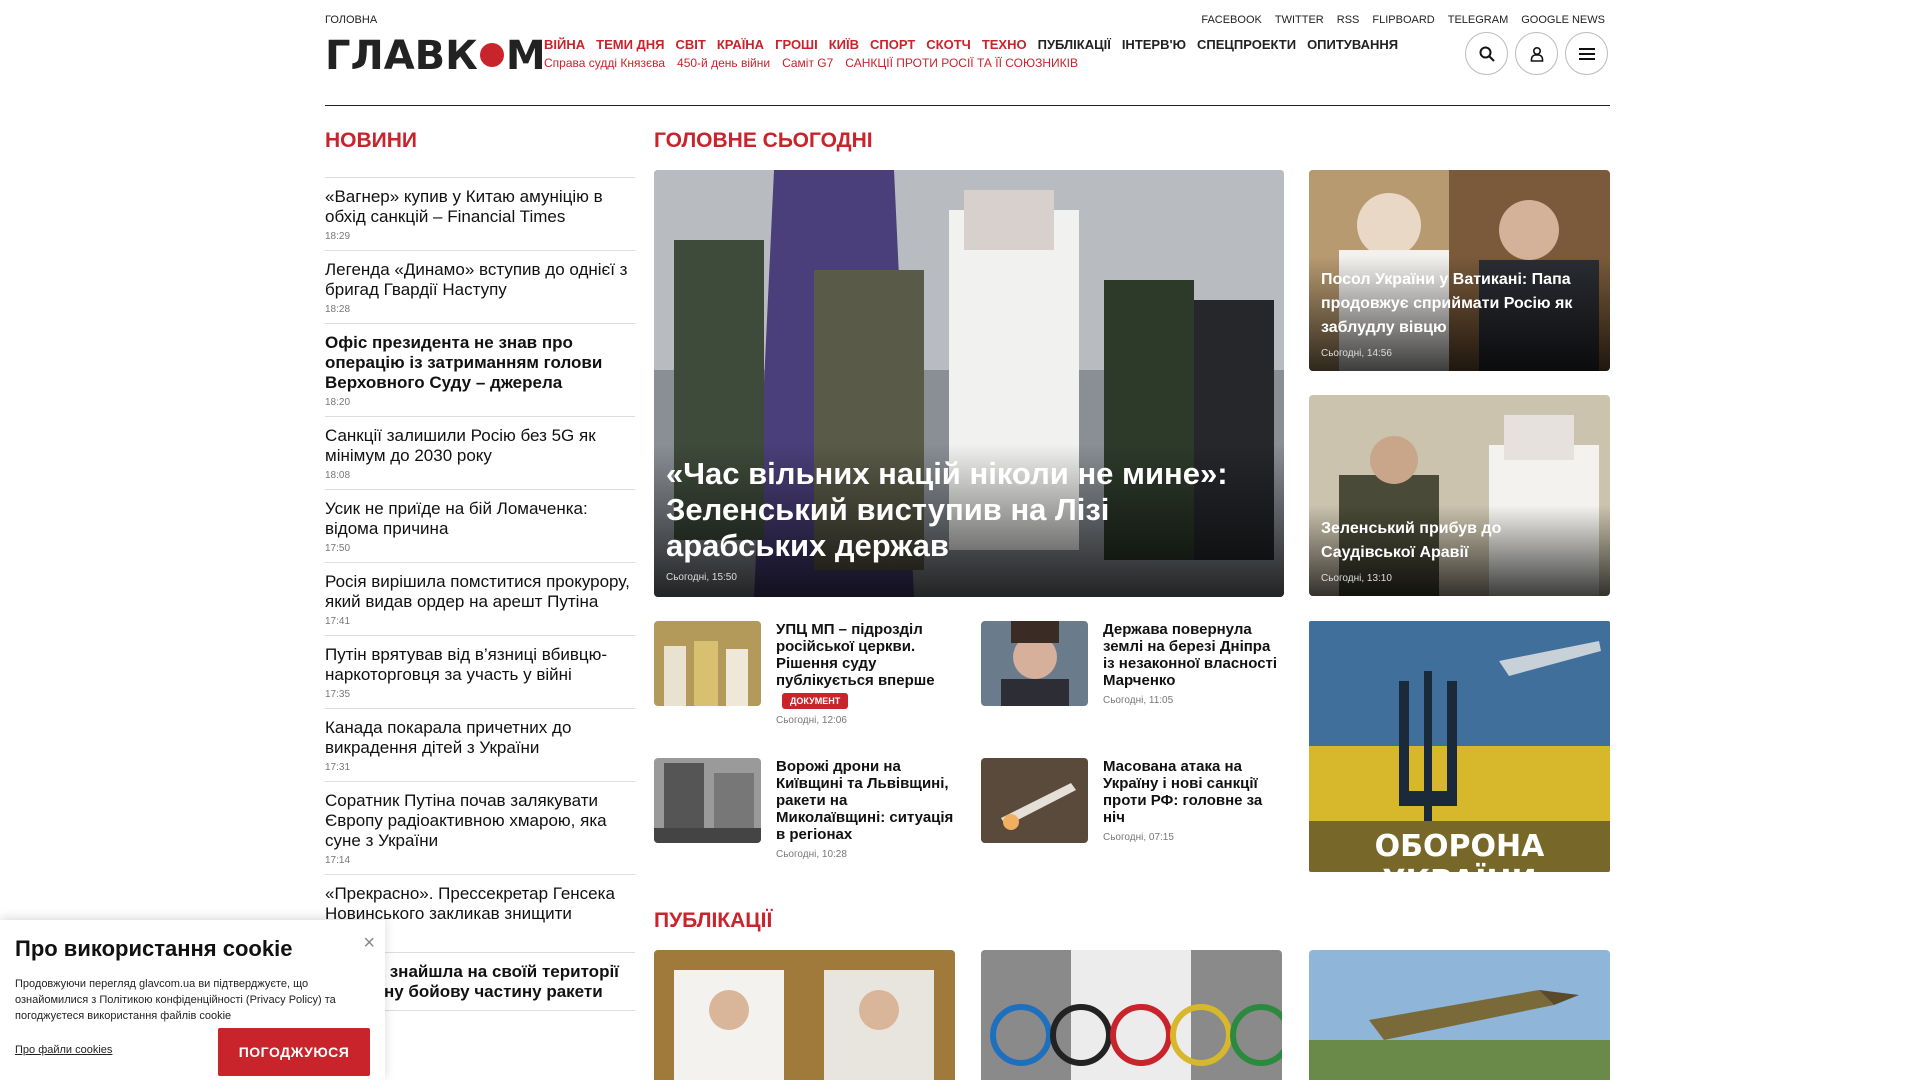 The width and height of the screenshot is (1920, 1080). I want to click on social-link: GOOGLE NEWS, so click(1563, 20).